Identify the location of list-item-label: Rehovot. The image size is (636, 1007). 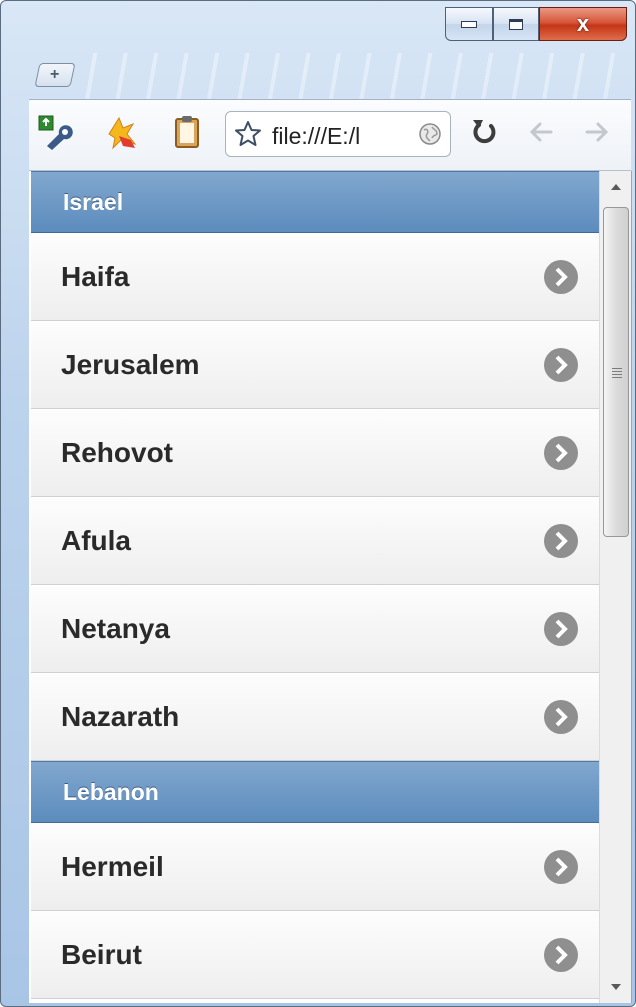
(117, 452).